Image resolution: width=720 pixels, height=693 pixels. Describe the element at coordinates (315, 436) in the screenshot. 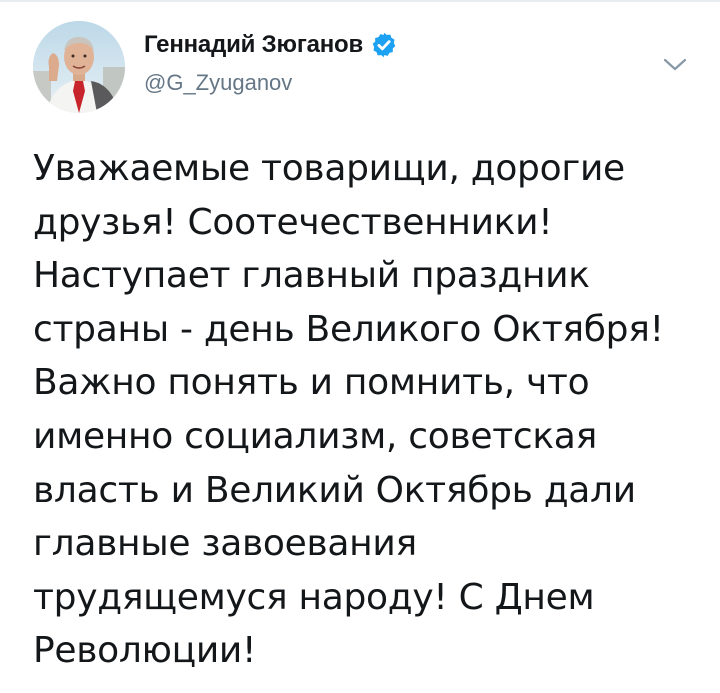

I see `tweet-text-line: именно социализм, советская` at that location.